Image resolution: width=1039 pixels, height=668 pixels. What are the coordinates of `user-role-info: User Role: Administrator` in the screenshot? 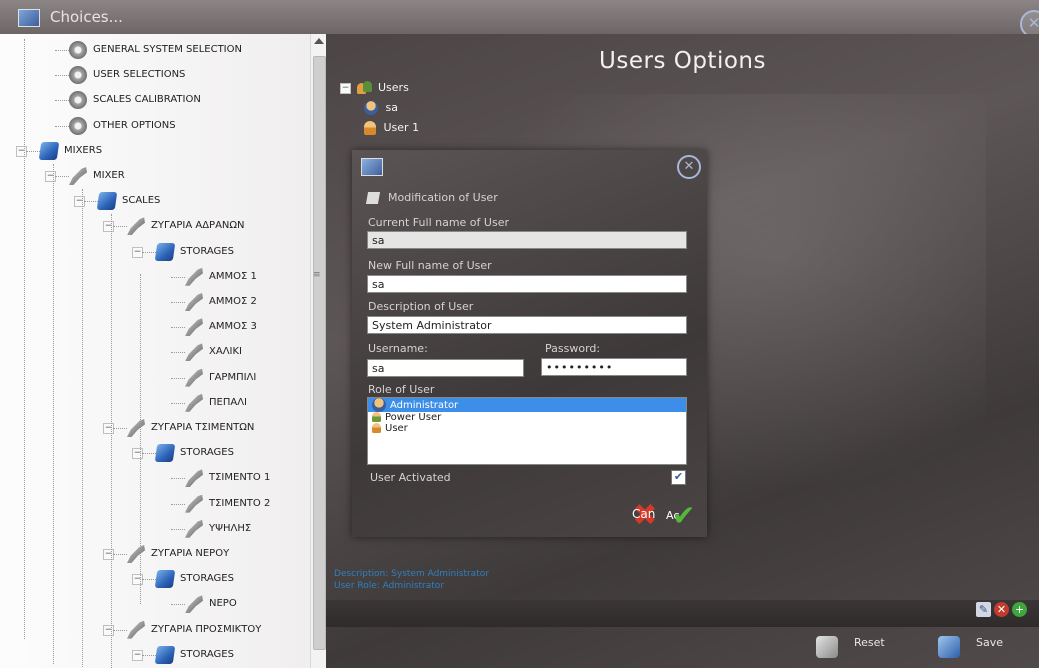 It's located at (389, 586).